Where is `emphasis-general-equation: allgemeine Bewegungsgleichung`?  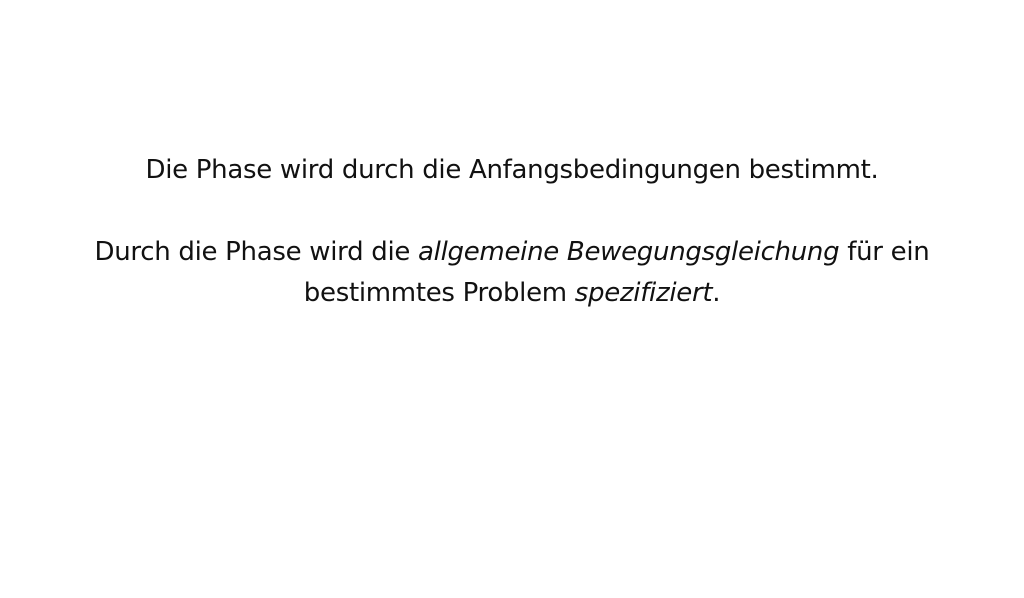 emphasis-general-equation: allgemeine Bewegungsgleichung is located at coordinates (629, 252).